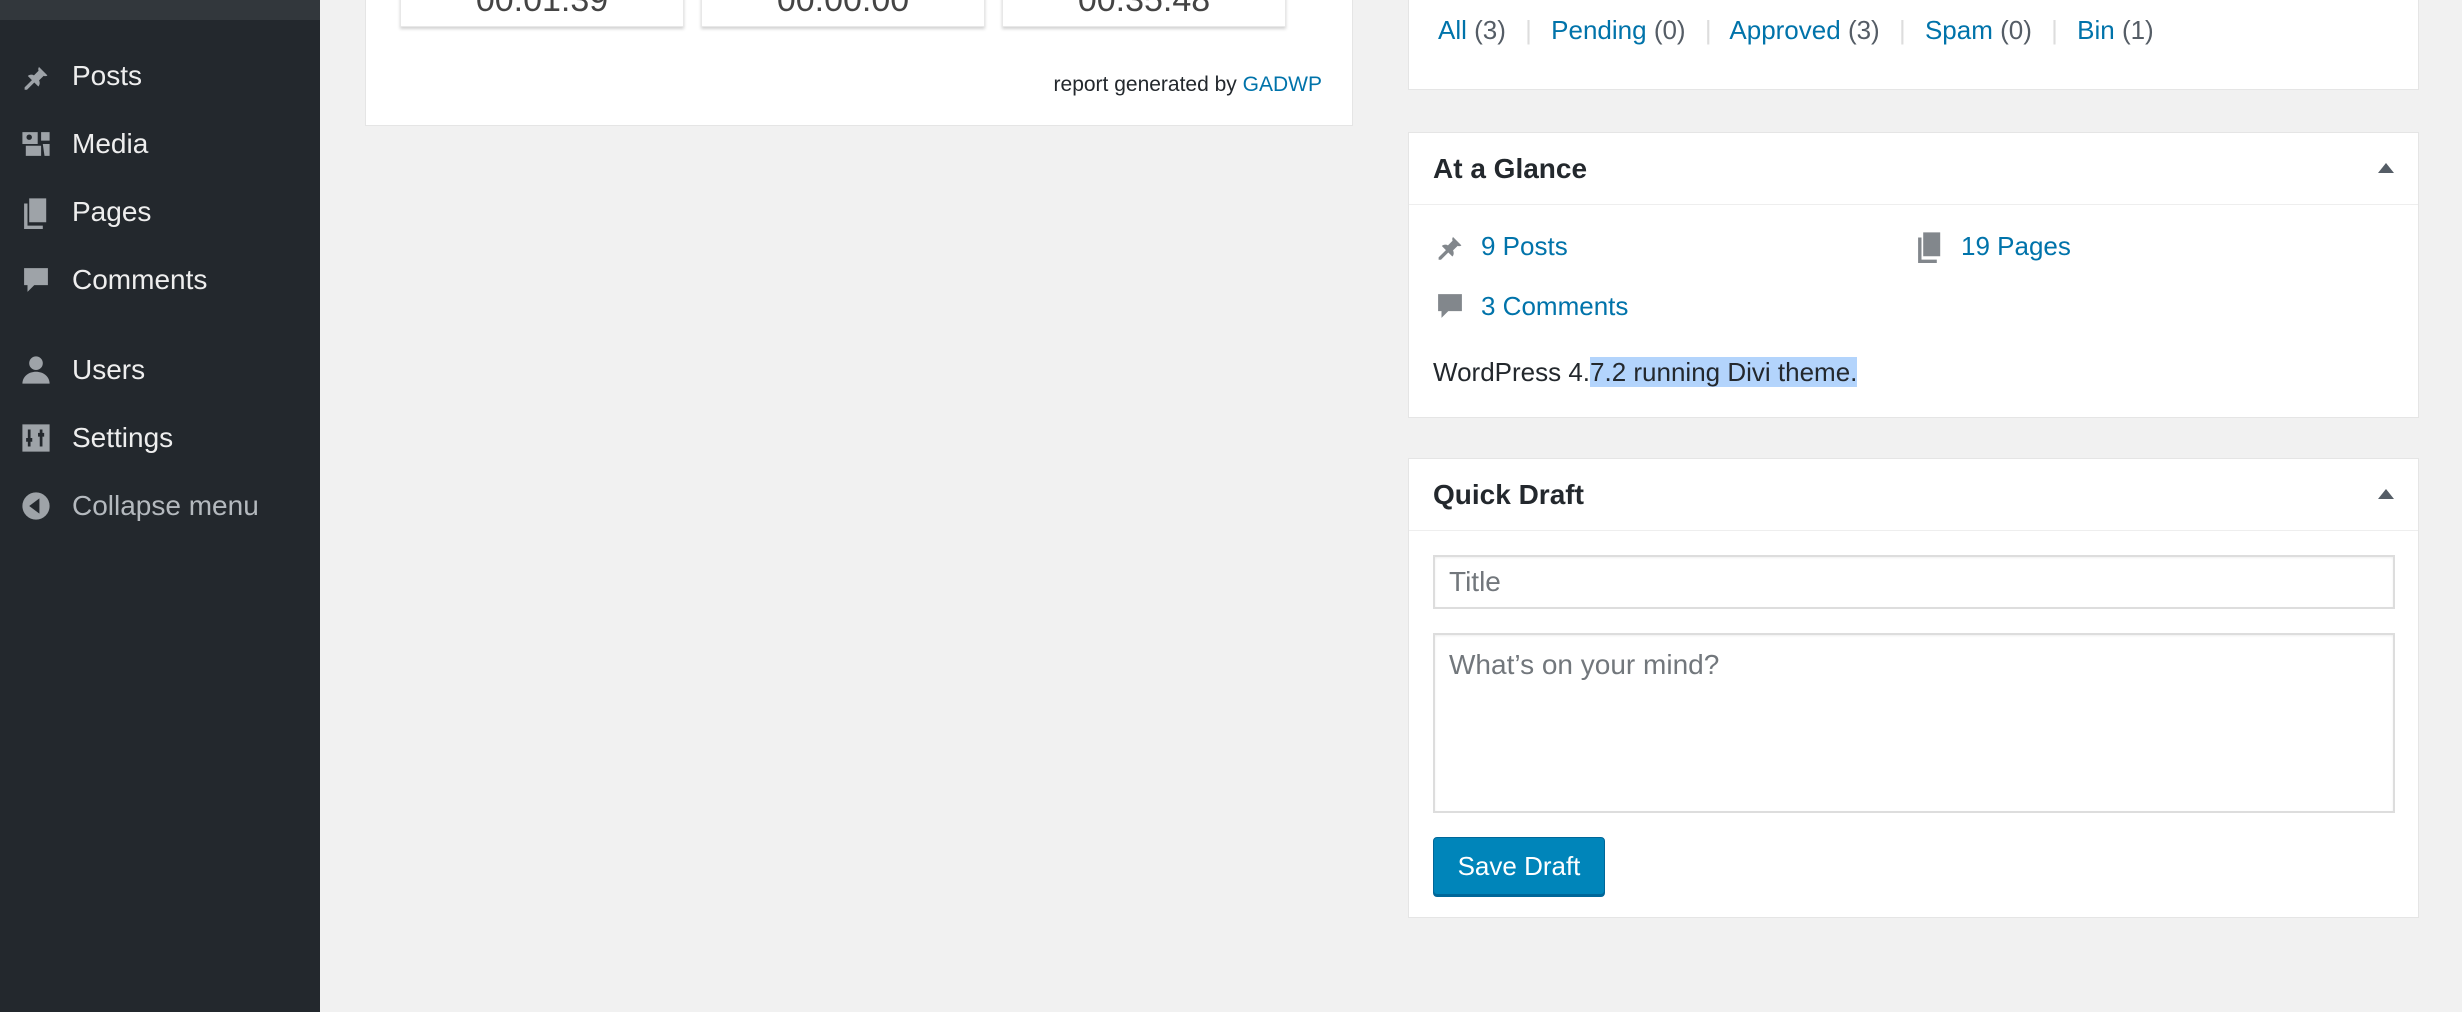 The image size is (2462, 1012). I want to click on sidebar-active-item-edge, so click(160, 10).